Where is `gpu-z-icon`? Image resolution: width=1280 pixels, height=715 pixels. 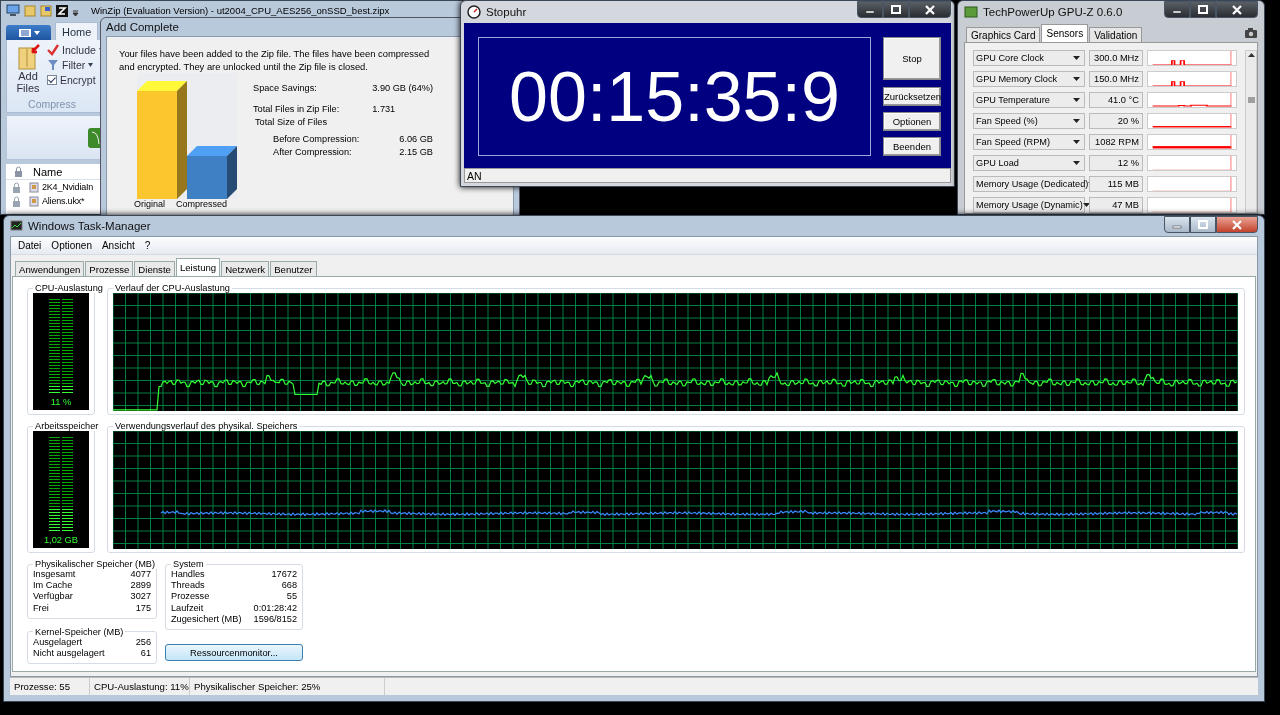 gpu-z-icon is located at coordinates (971, 12).